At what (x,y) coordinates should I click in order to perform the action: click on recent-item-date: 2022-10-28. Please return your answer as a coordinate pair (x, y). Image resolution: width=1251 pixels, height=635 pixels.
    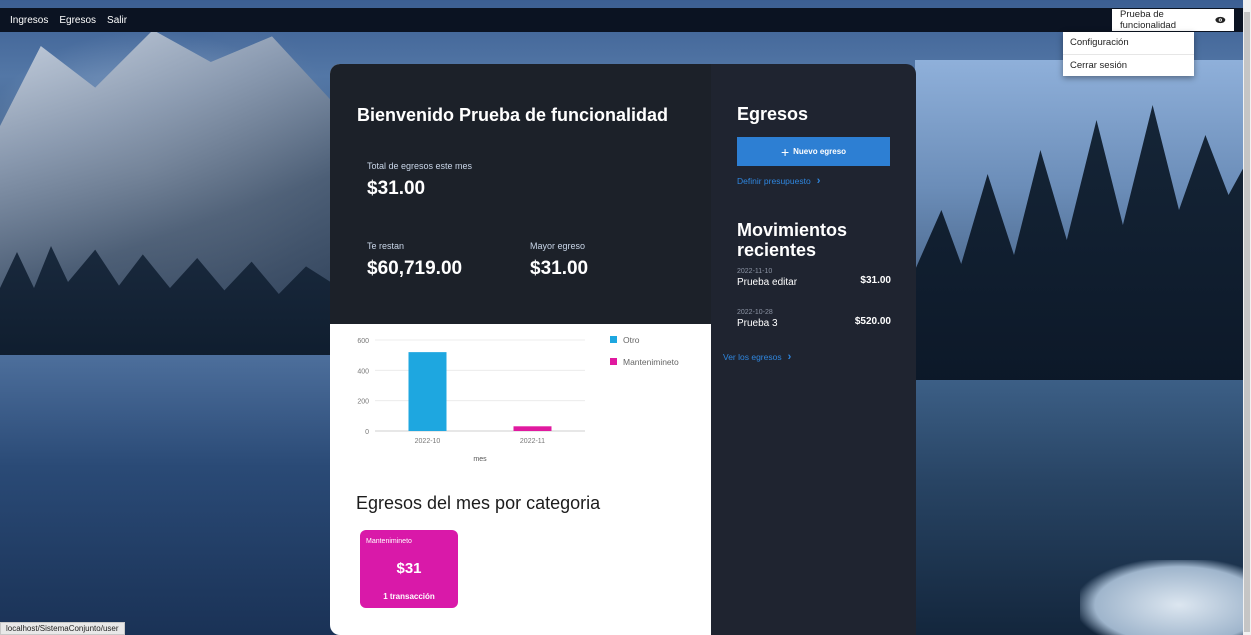
    Looking at the image, I should click on (755, 312).